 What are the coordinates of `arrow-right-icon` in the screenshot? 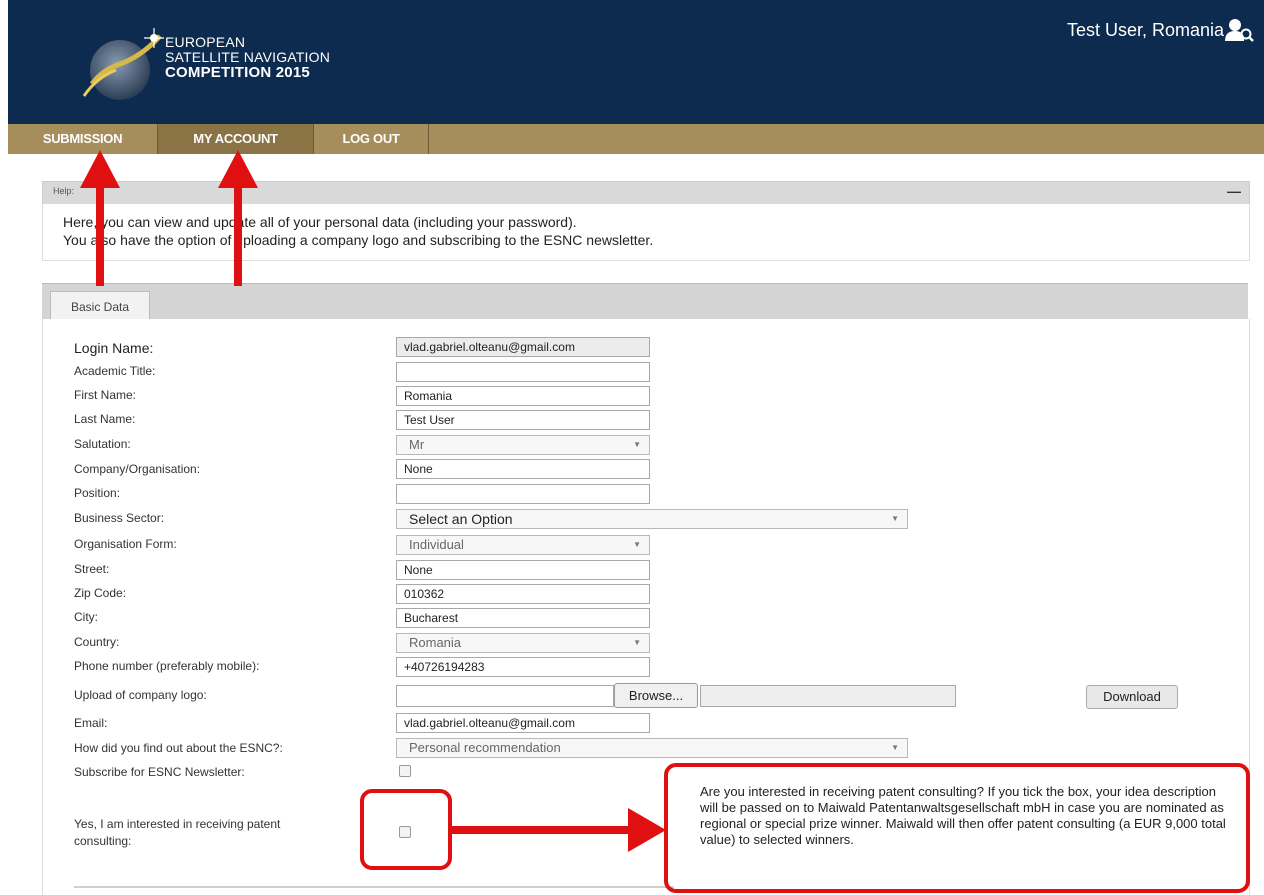 It's located at (559, 830).